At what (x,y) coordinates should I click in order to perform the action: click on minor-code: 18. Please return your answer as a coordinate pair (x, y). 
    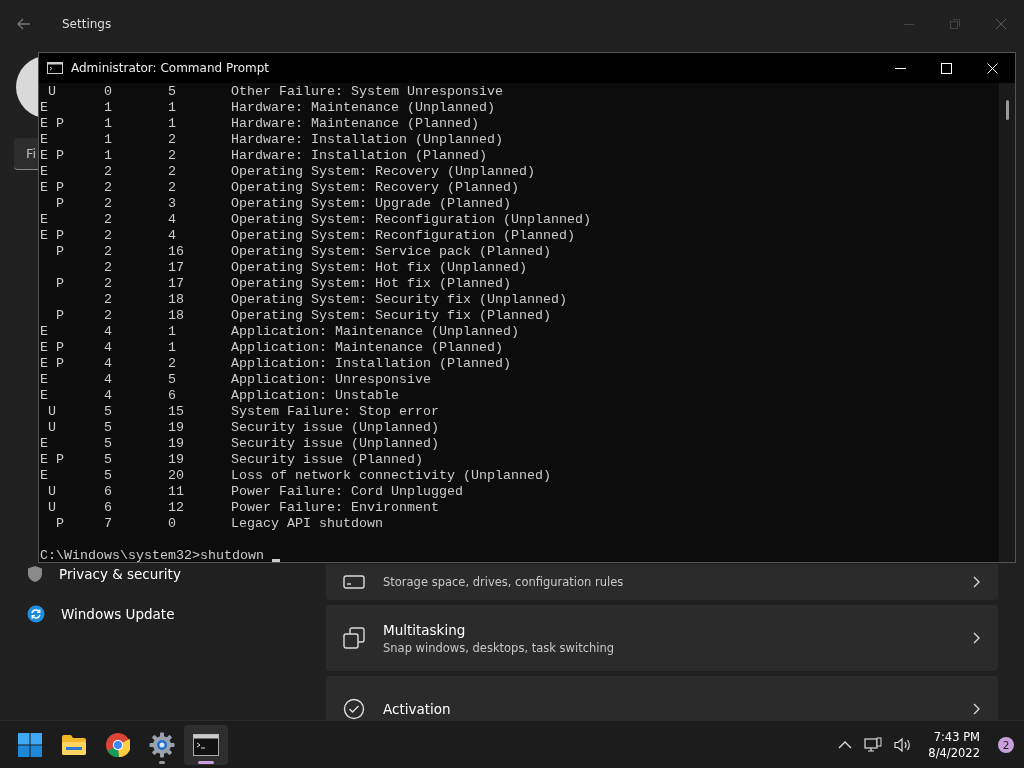
    Looking at the image, I should click on (176, 316).